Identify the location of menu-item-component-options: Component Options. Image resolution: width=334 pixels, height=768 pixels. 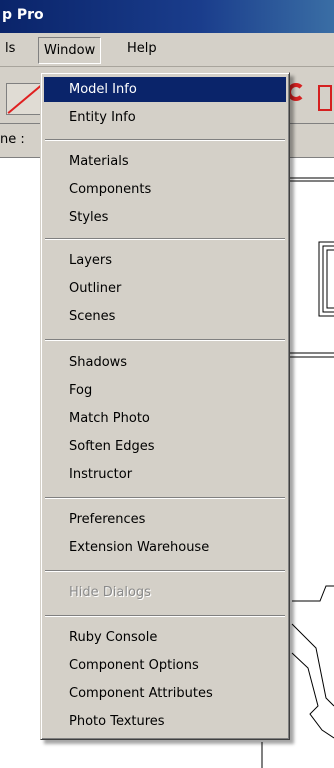
(165, 665).